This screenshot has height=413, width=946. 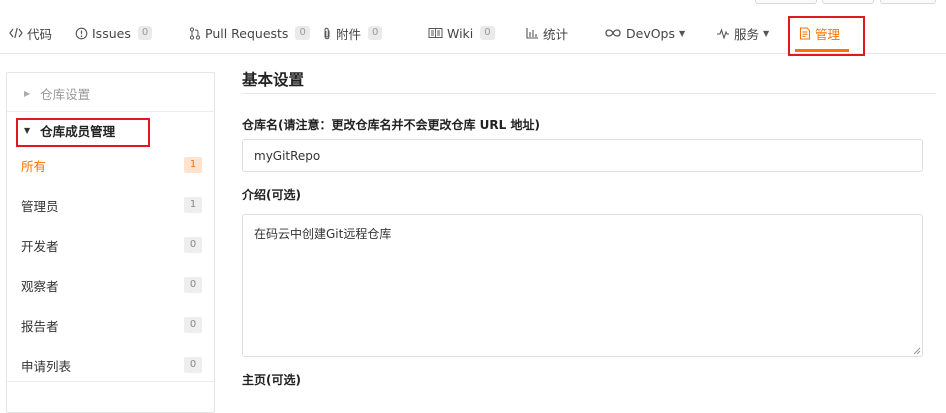 What do you see at coordinates (391, 125) in the screenshot?
I see `repo-name-label: 仓库名(请注意：更改仓库名并不会更改仓库 URL 地址)` at bounding box center [391, 125].